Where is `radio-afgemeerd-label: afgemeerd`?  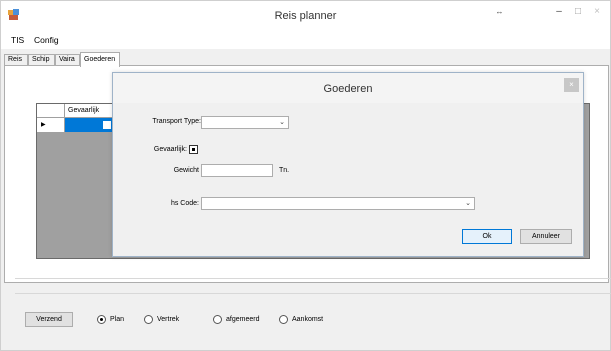 radio-afgemeerd-label: afgemeerd is located at coordinates (242, 319).